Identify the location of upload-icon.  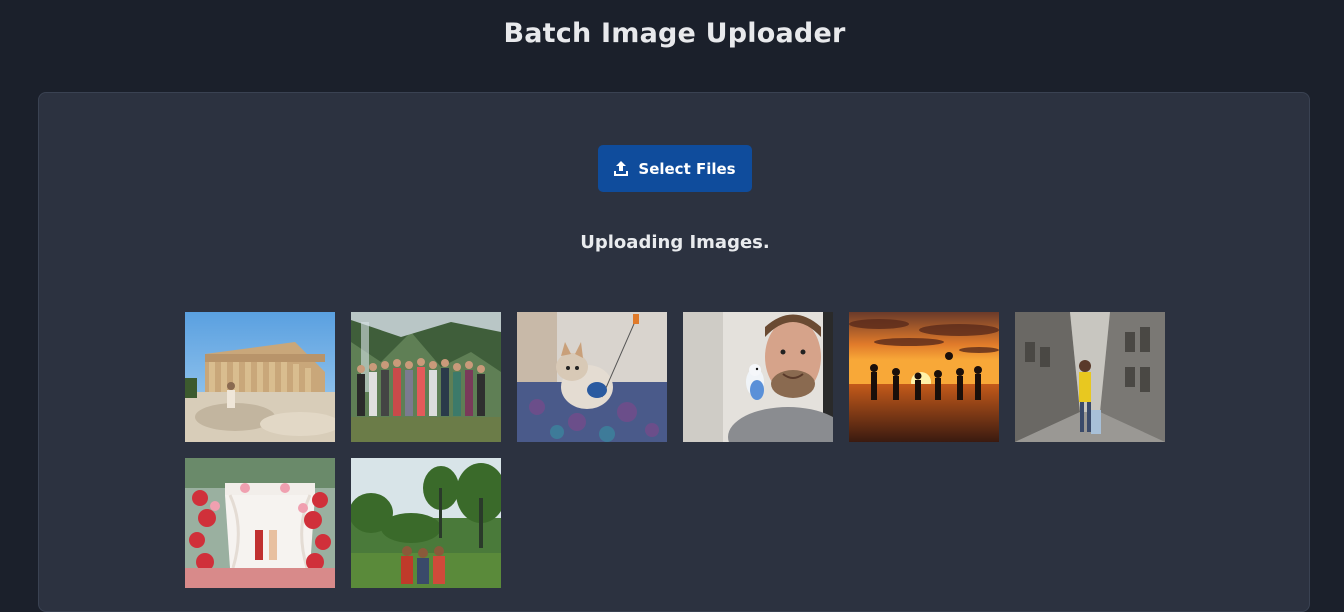
(621, 169).